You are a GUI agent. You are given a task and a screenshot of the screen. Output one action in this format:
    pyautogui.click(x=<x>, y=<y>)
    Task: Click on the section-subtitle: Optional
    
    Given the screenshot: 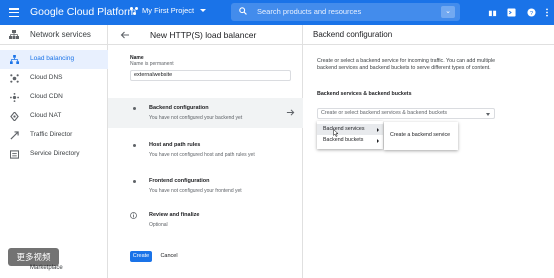 What is the action you would take?
    pyautogui.click(x=158, y=225)
    